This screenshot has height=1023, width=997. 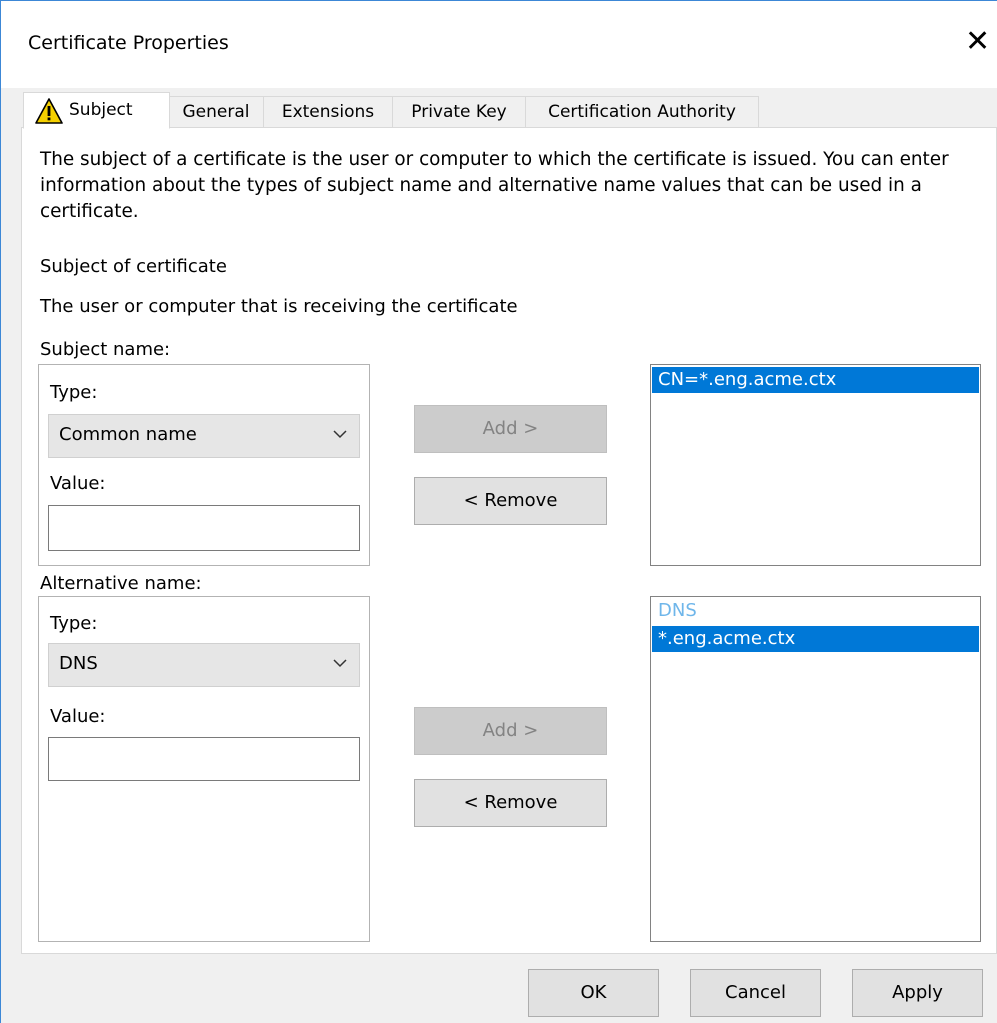 What do you see at coordinates (0, 511) in the screenshot?
I see `window-border` at bounding box center [0, 511].